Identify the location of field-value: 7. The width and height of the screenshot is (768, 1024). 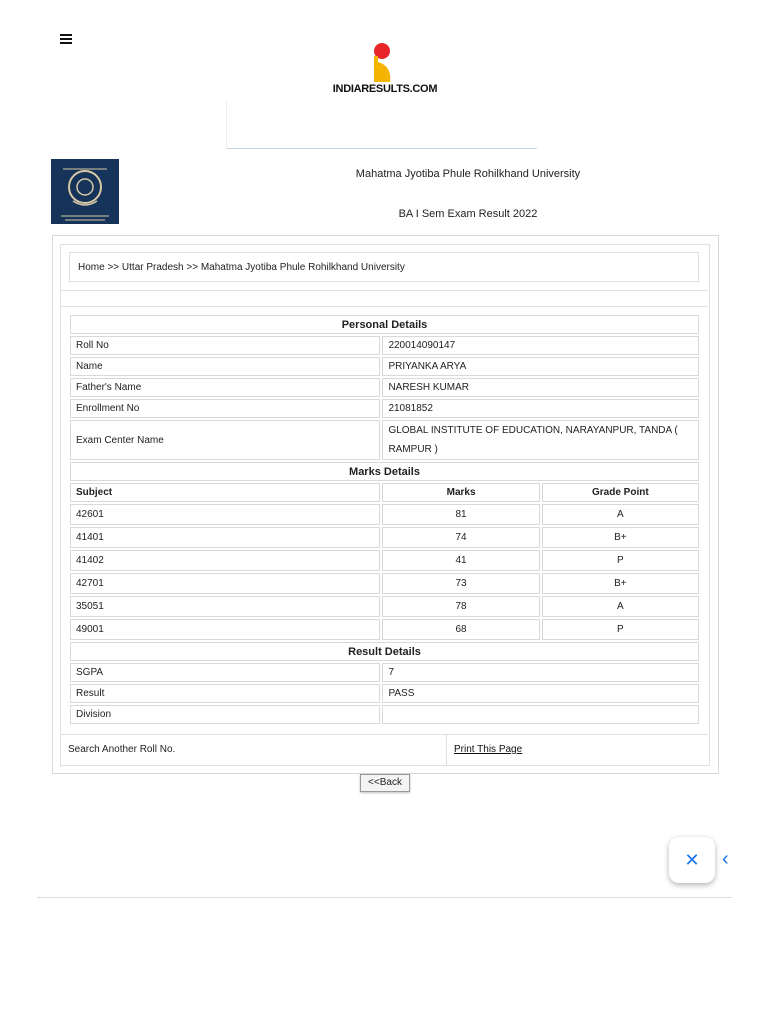
(540, 672).